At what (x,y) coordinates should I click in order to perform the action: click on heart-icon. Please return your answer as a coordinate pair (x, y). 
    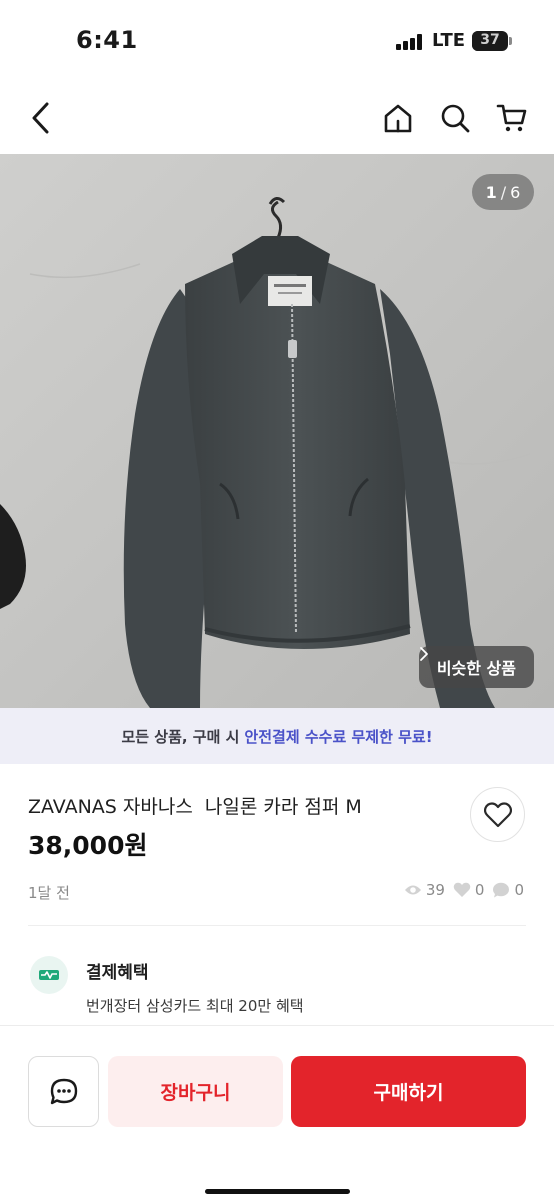
    Looking at the image, I should click on (497, 814).